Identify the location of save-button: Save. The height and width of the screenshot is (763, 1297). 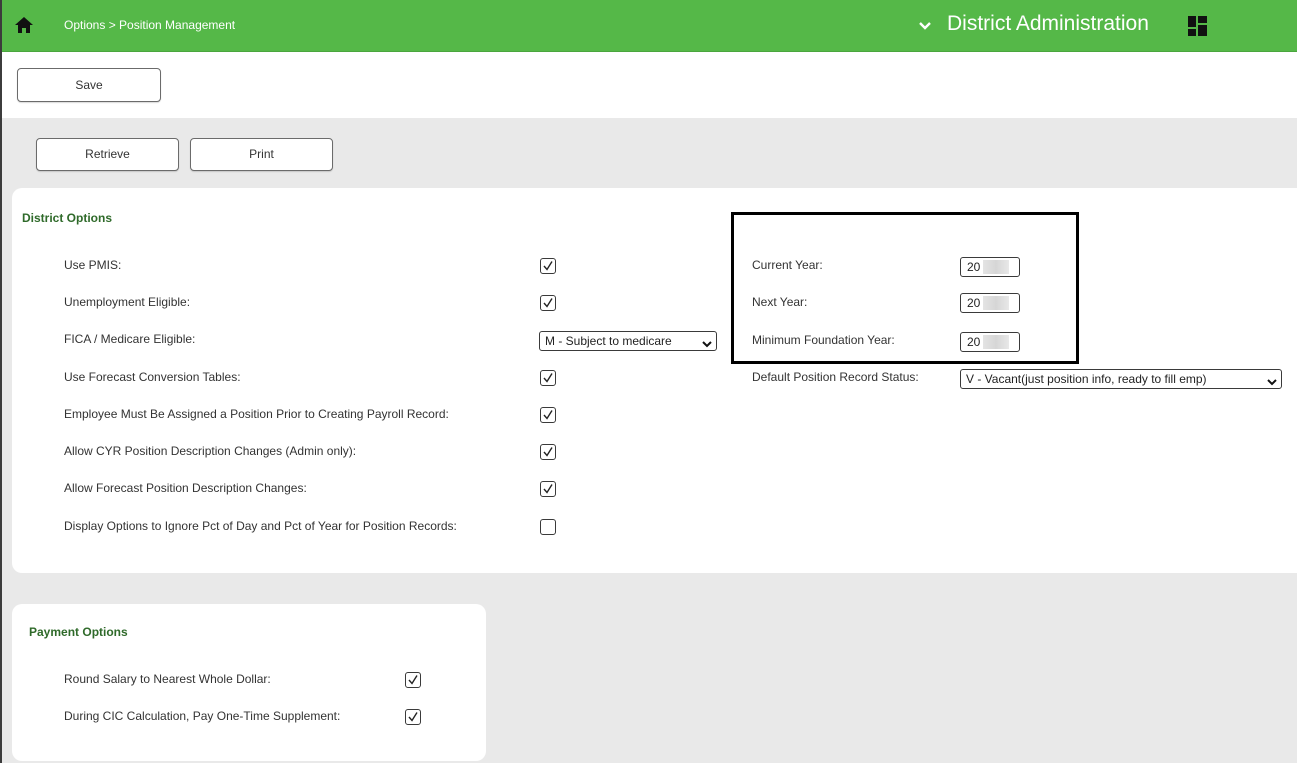
(89, 85).